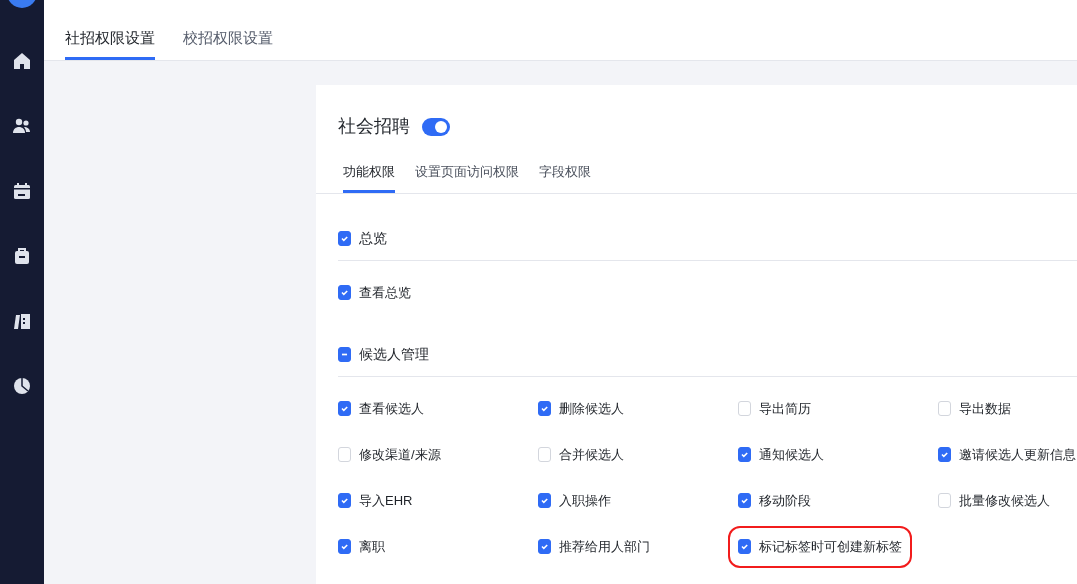  I want to click on permission-label: 入职操作, so click(585, 500).